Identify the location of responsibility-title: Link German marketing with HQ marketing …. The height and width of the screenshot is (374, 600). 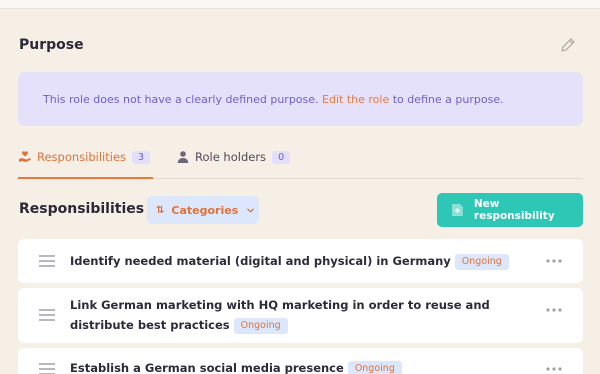
(292, 315).